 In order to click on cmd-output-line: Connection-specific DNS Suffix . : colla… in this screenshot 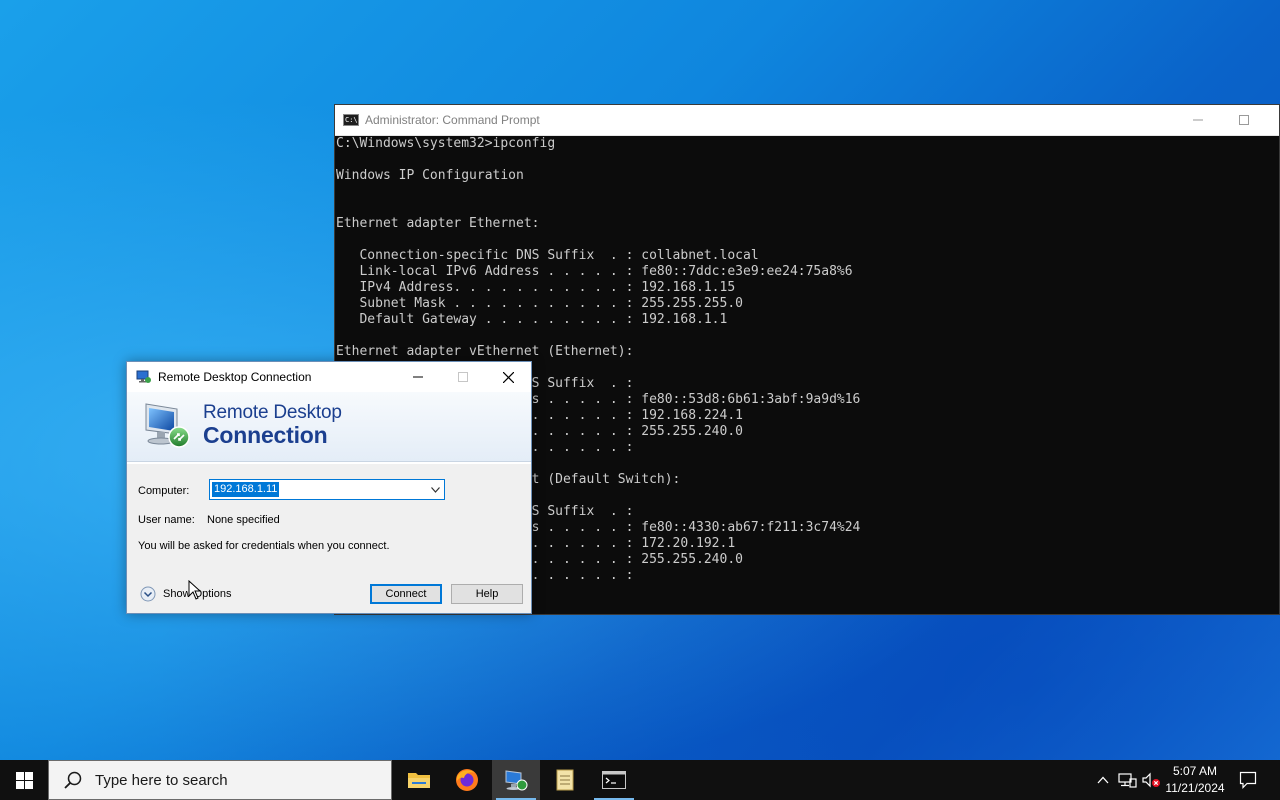, I will do `click(547, 255)`.